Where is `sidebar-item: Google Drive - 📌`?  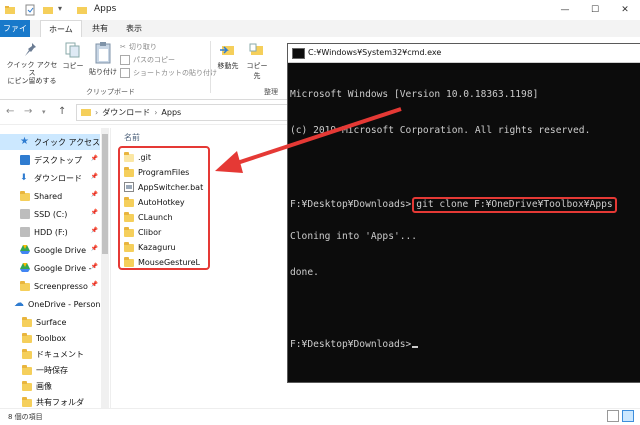
sidebar-item: Google Drive - 📌 is located at coordinates (50, 268).